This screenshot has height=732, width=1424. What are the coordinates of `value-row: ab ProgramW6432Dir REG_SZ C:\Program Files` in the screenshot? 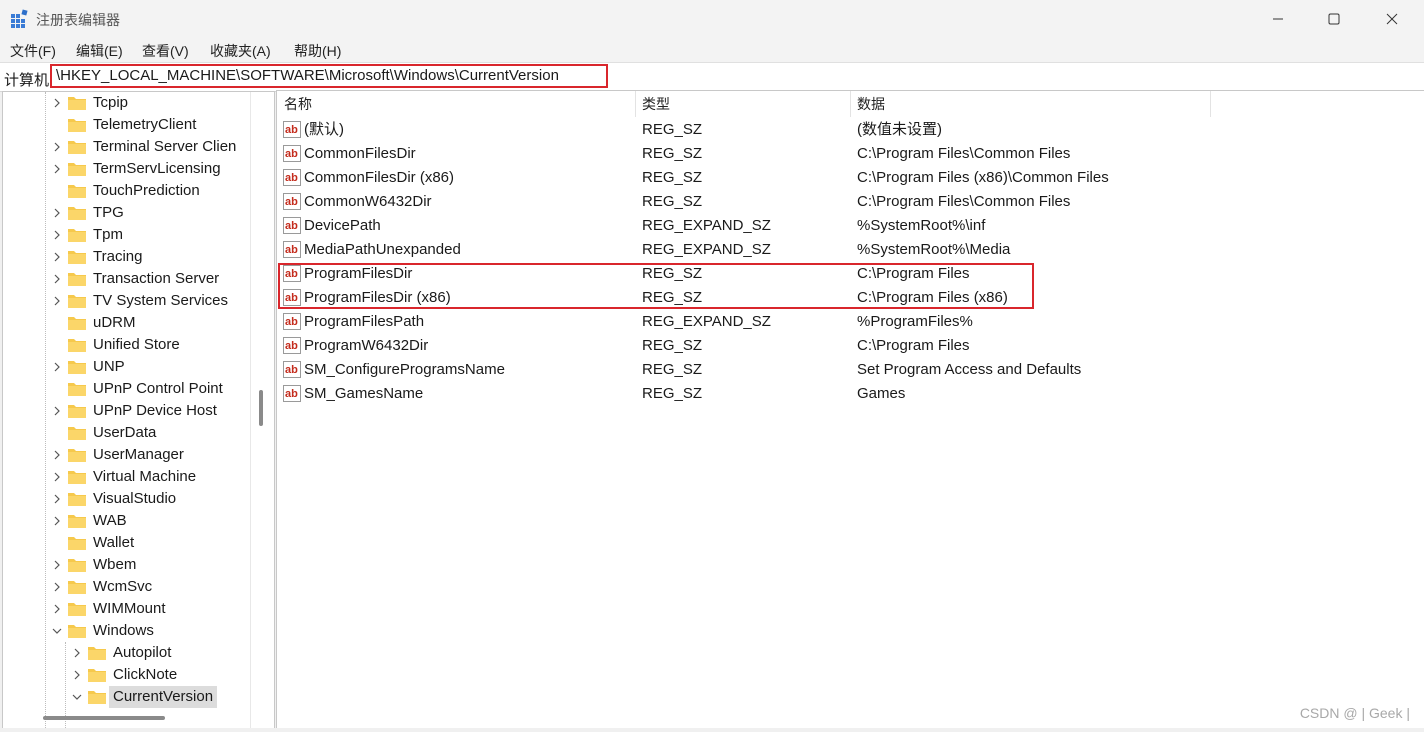 It's located at (850, 346).